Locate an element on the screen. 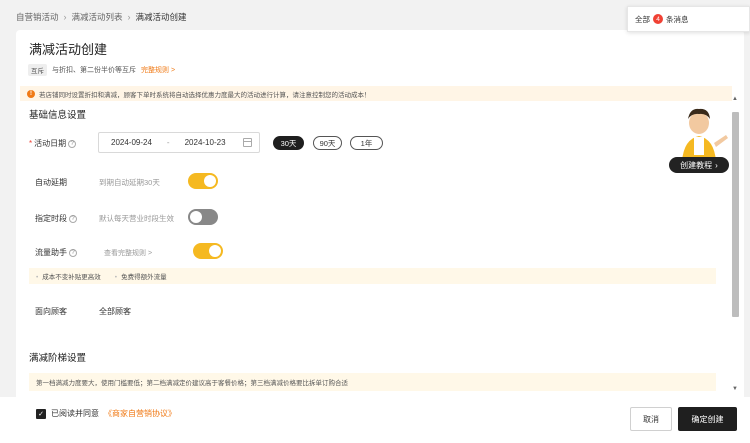 This screenshot has width=750, height=443. notification-suffix: 条消息 is located at coordinates (677, 19).